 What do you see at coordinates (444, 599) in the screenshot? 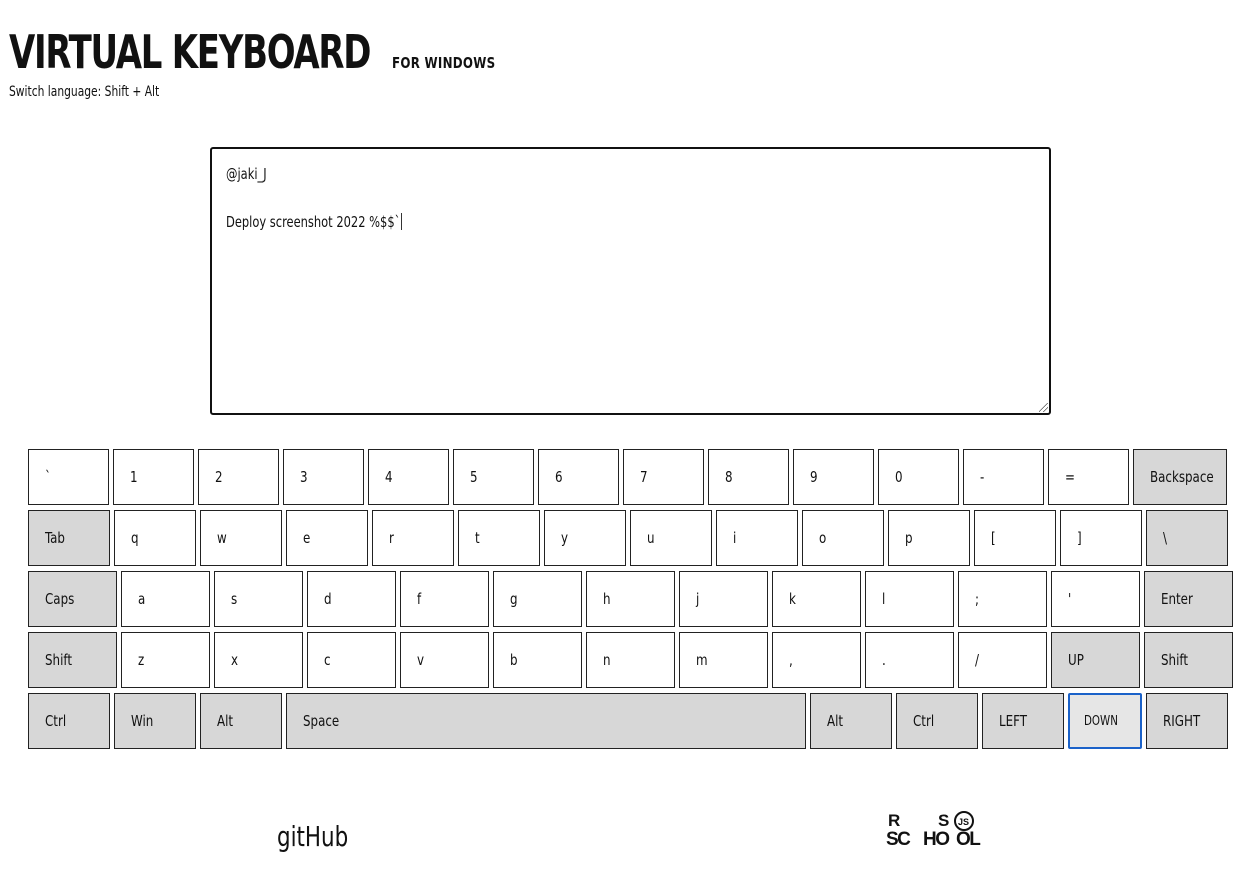
I see `key-f: f` at bounding box center [444, 599].